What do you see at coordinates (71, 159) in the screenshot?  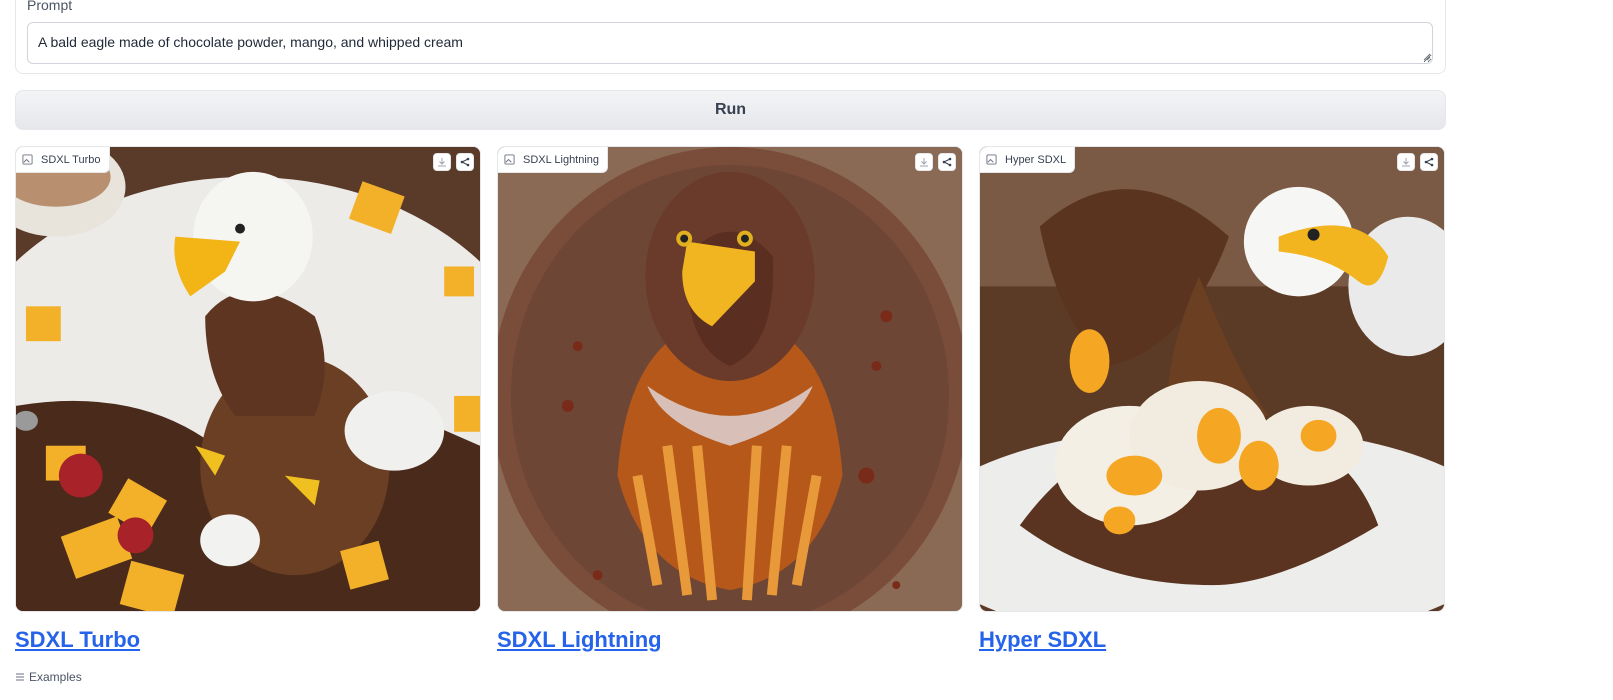 I see `result-label-text: SDXL Turbo` at bounding box center [71, 159].